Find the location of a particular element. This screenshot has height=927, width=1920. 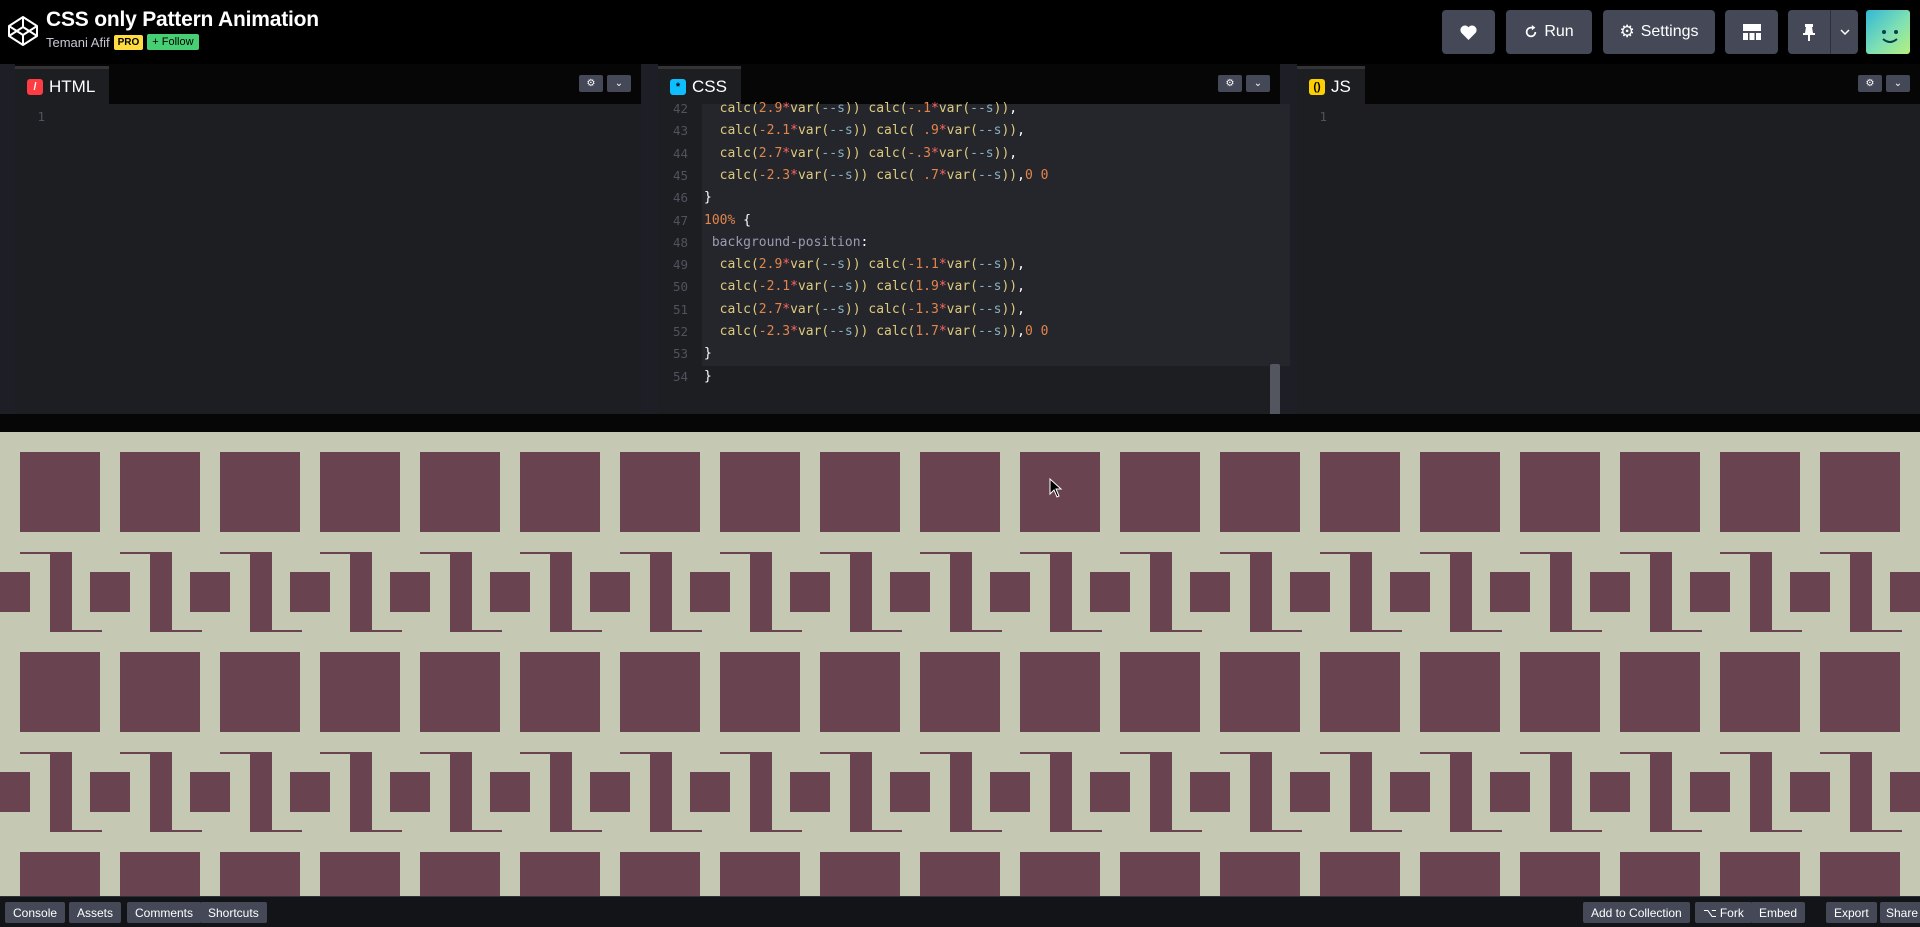

line-number: 49 is located at coordinates (680, 265).